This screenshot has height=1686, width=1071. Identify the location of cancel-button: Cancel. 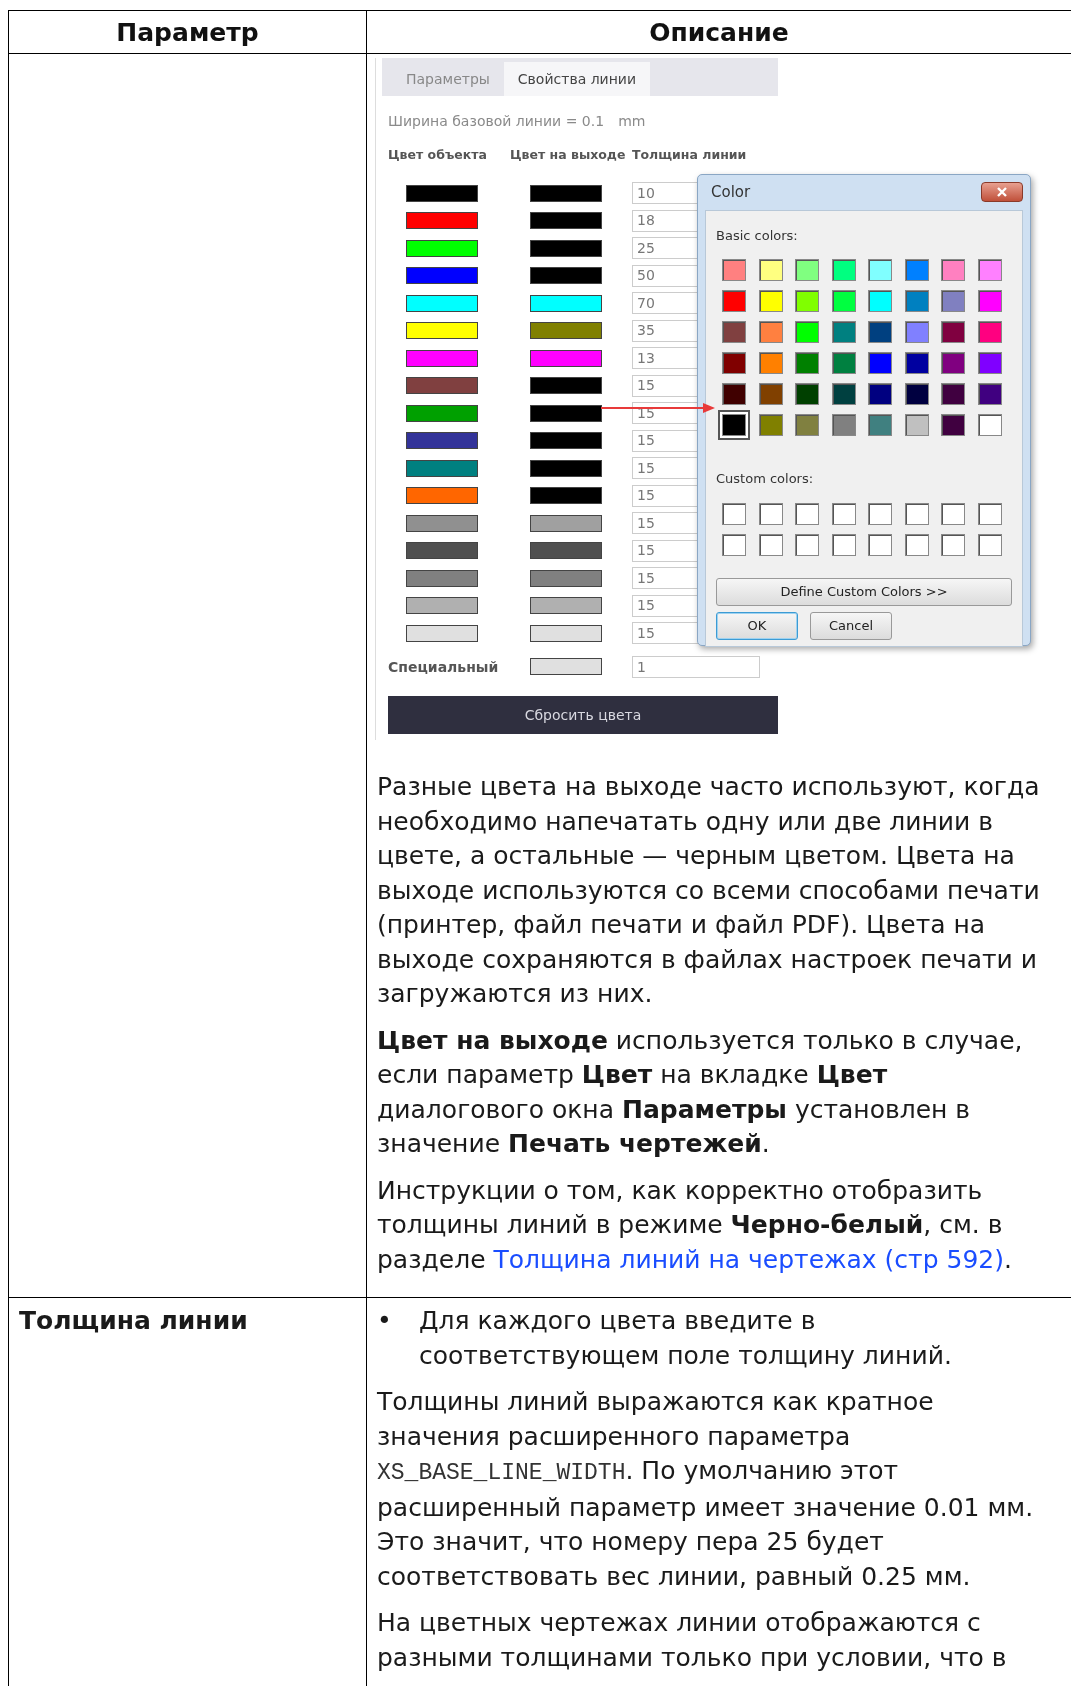
(851, 625).